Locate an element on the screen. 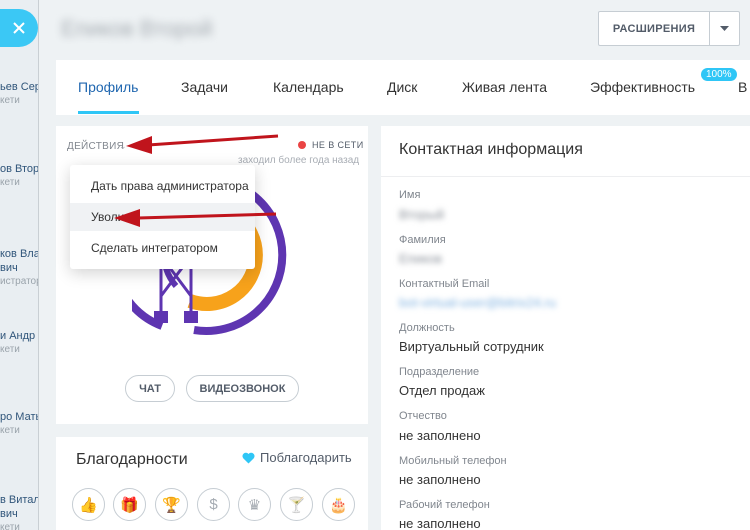 This screenshot has width=750, height=530. chevron-down-icon: ⌄ is located at coordinates (123, 146).